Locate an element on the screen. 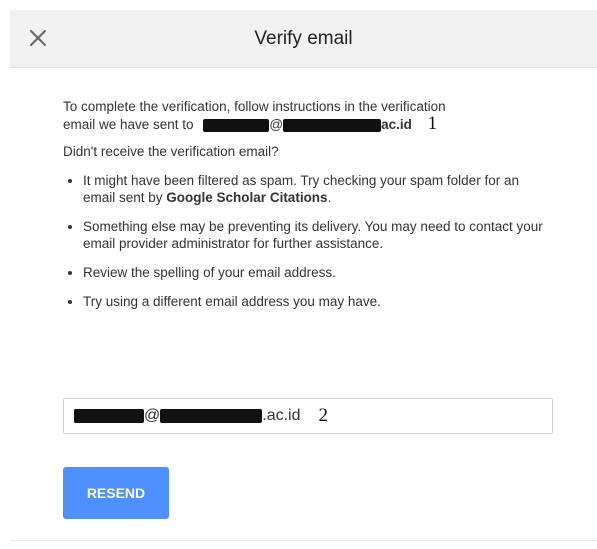 This screenshot has width=597, height=549. annotation-1: 1 is located at coordinates (432, 123).